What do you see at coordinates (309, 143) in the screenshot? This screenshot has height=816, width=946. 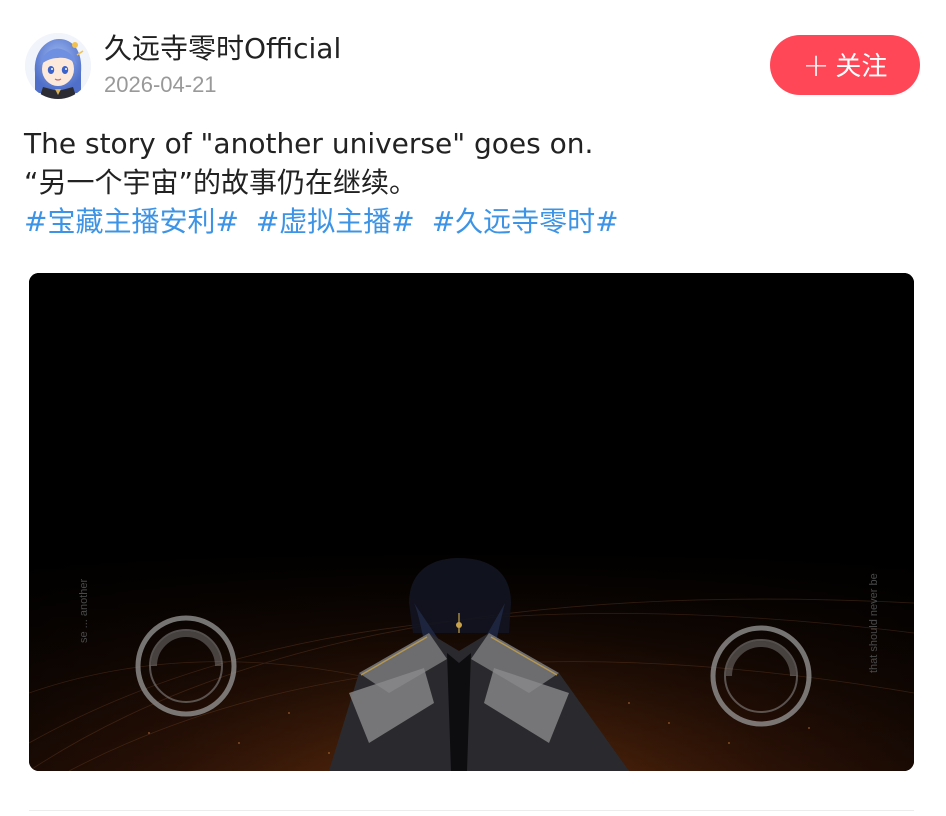 I see `post-text-line-en: The story of "another universe" goes on.` at bounding box center [309, 143].